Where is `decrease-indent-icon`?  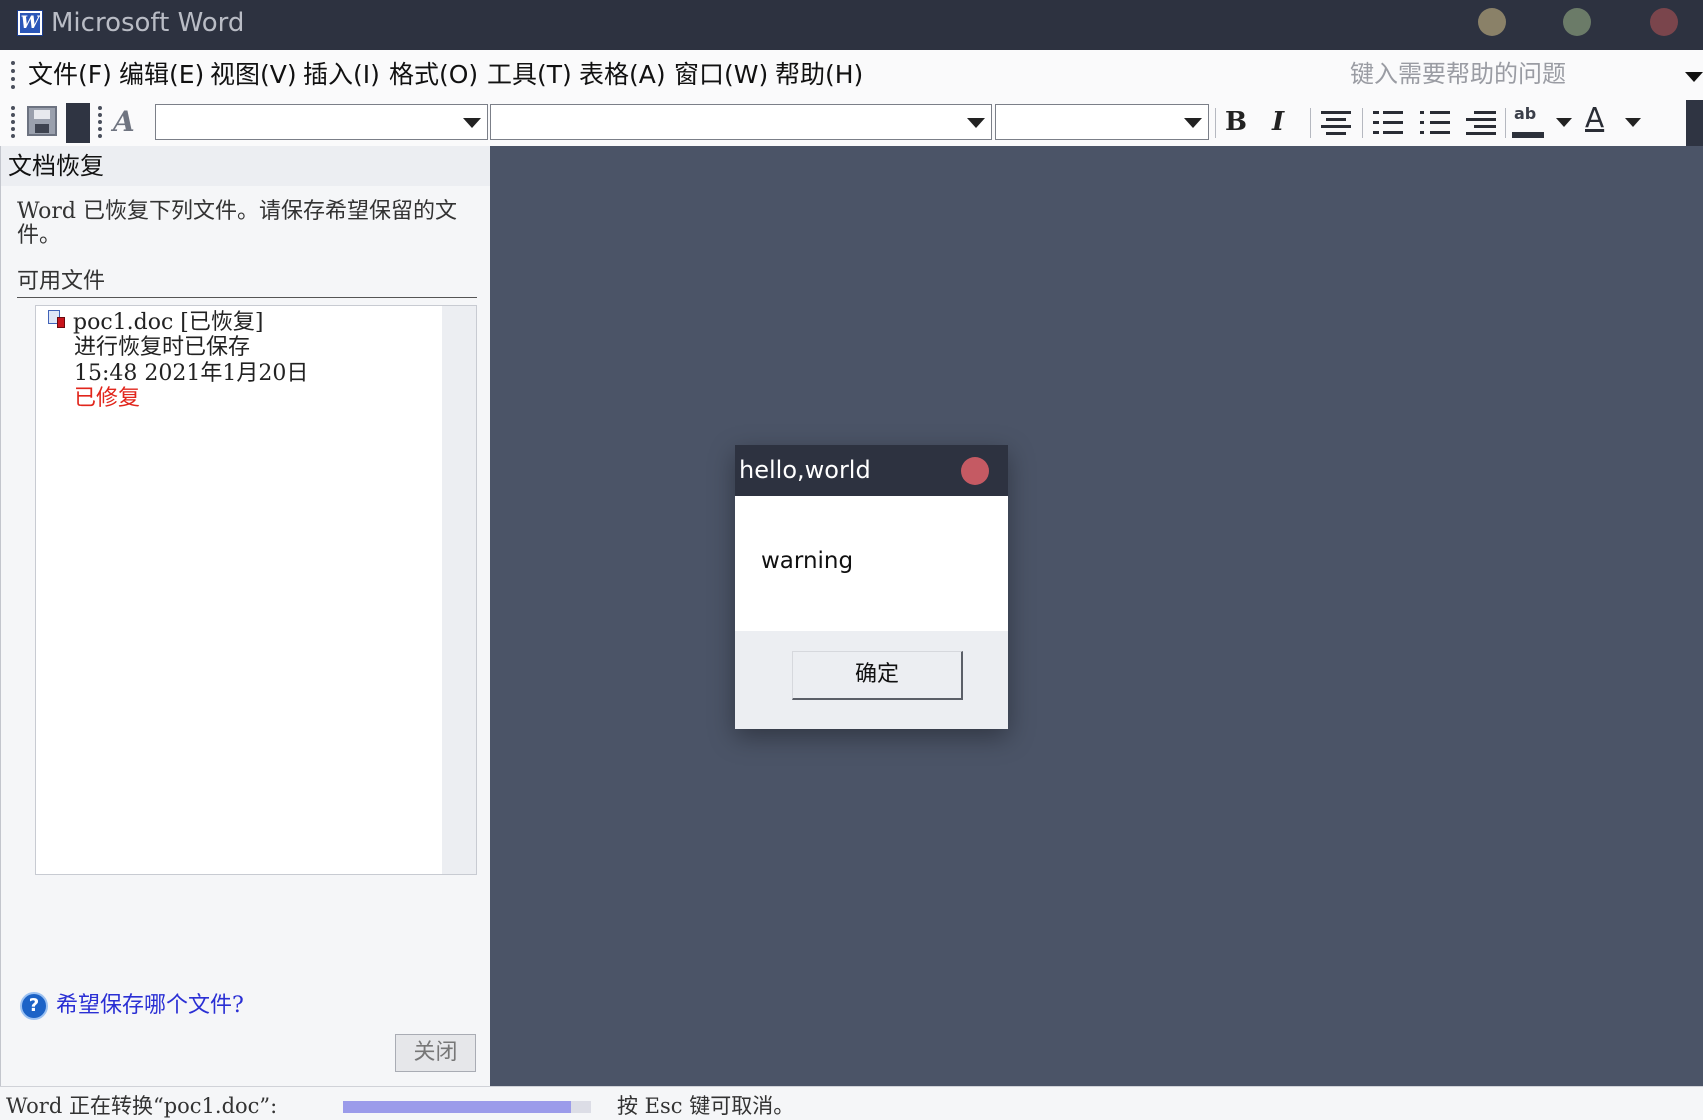
decrease-indent-icon is located at coordinates (1481, 122).